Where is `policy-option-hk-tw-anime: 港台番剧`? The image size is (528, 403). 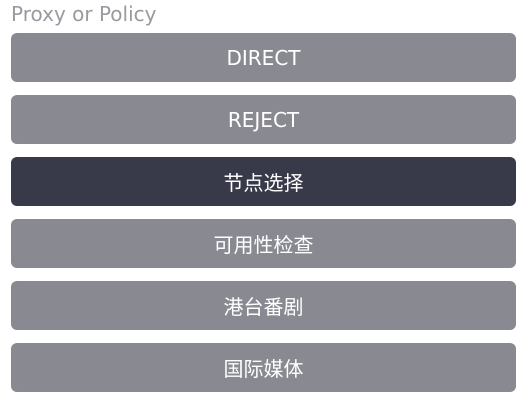 policy-option-hk-tw-anime: 港台番剧 is located at coordinates (263, 305).